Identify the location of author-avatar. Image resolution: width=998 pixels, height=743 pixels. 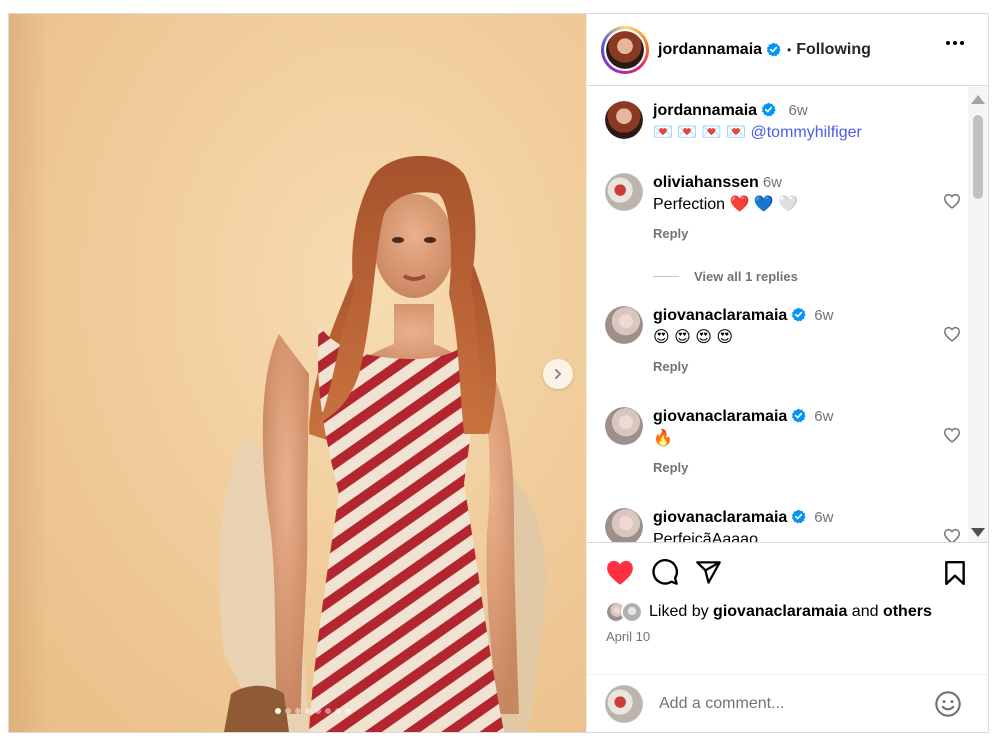
(625, 49).